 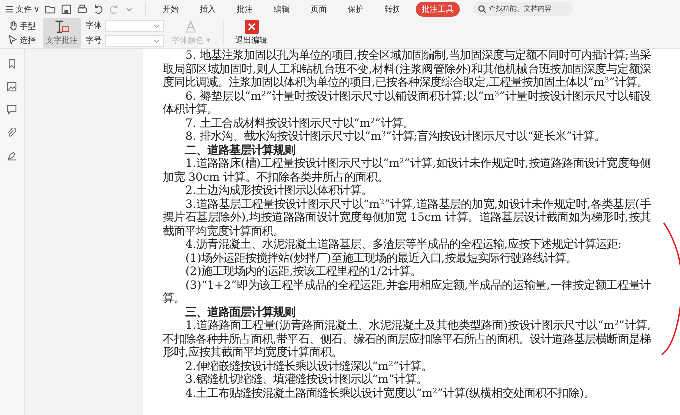 What do you see at coordinates (66, 9) in the screenshot?
I see `save-icon` at bounding box center [66, 9].